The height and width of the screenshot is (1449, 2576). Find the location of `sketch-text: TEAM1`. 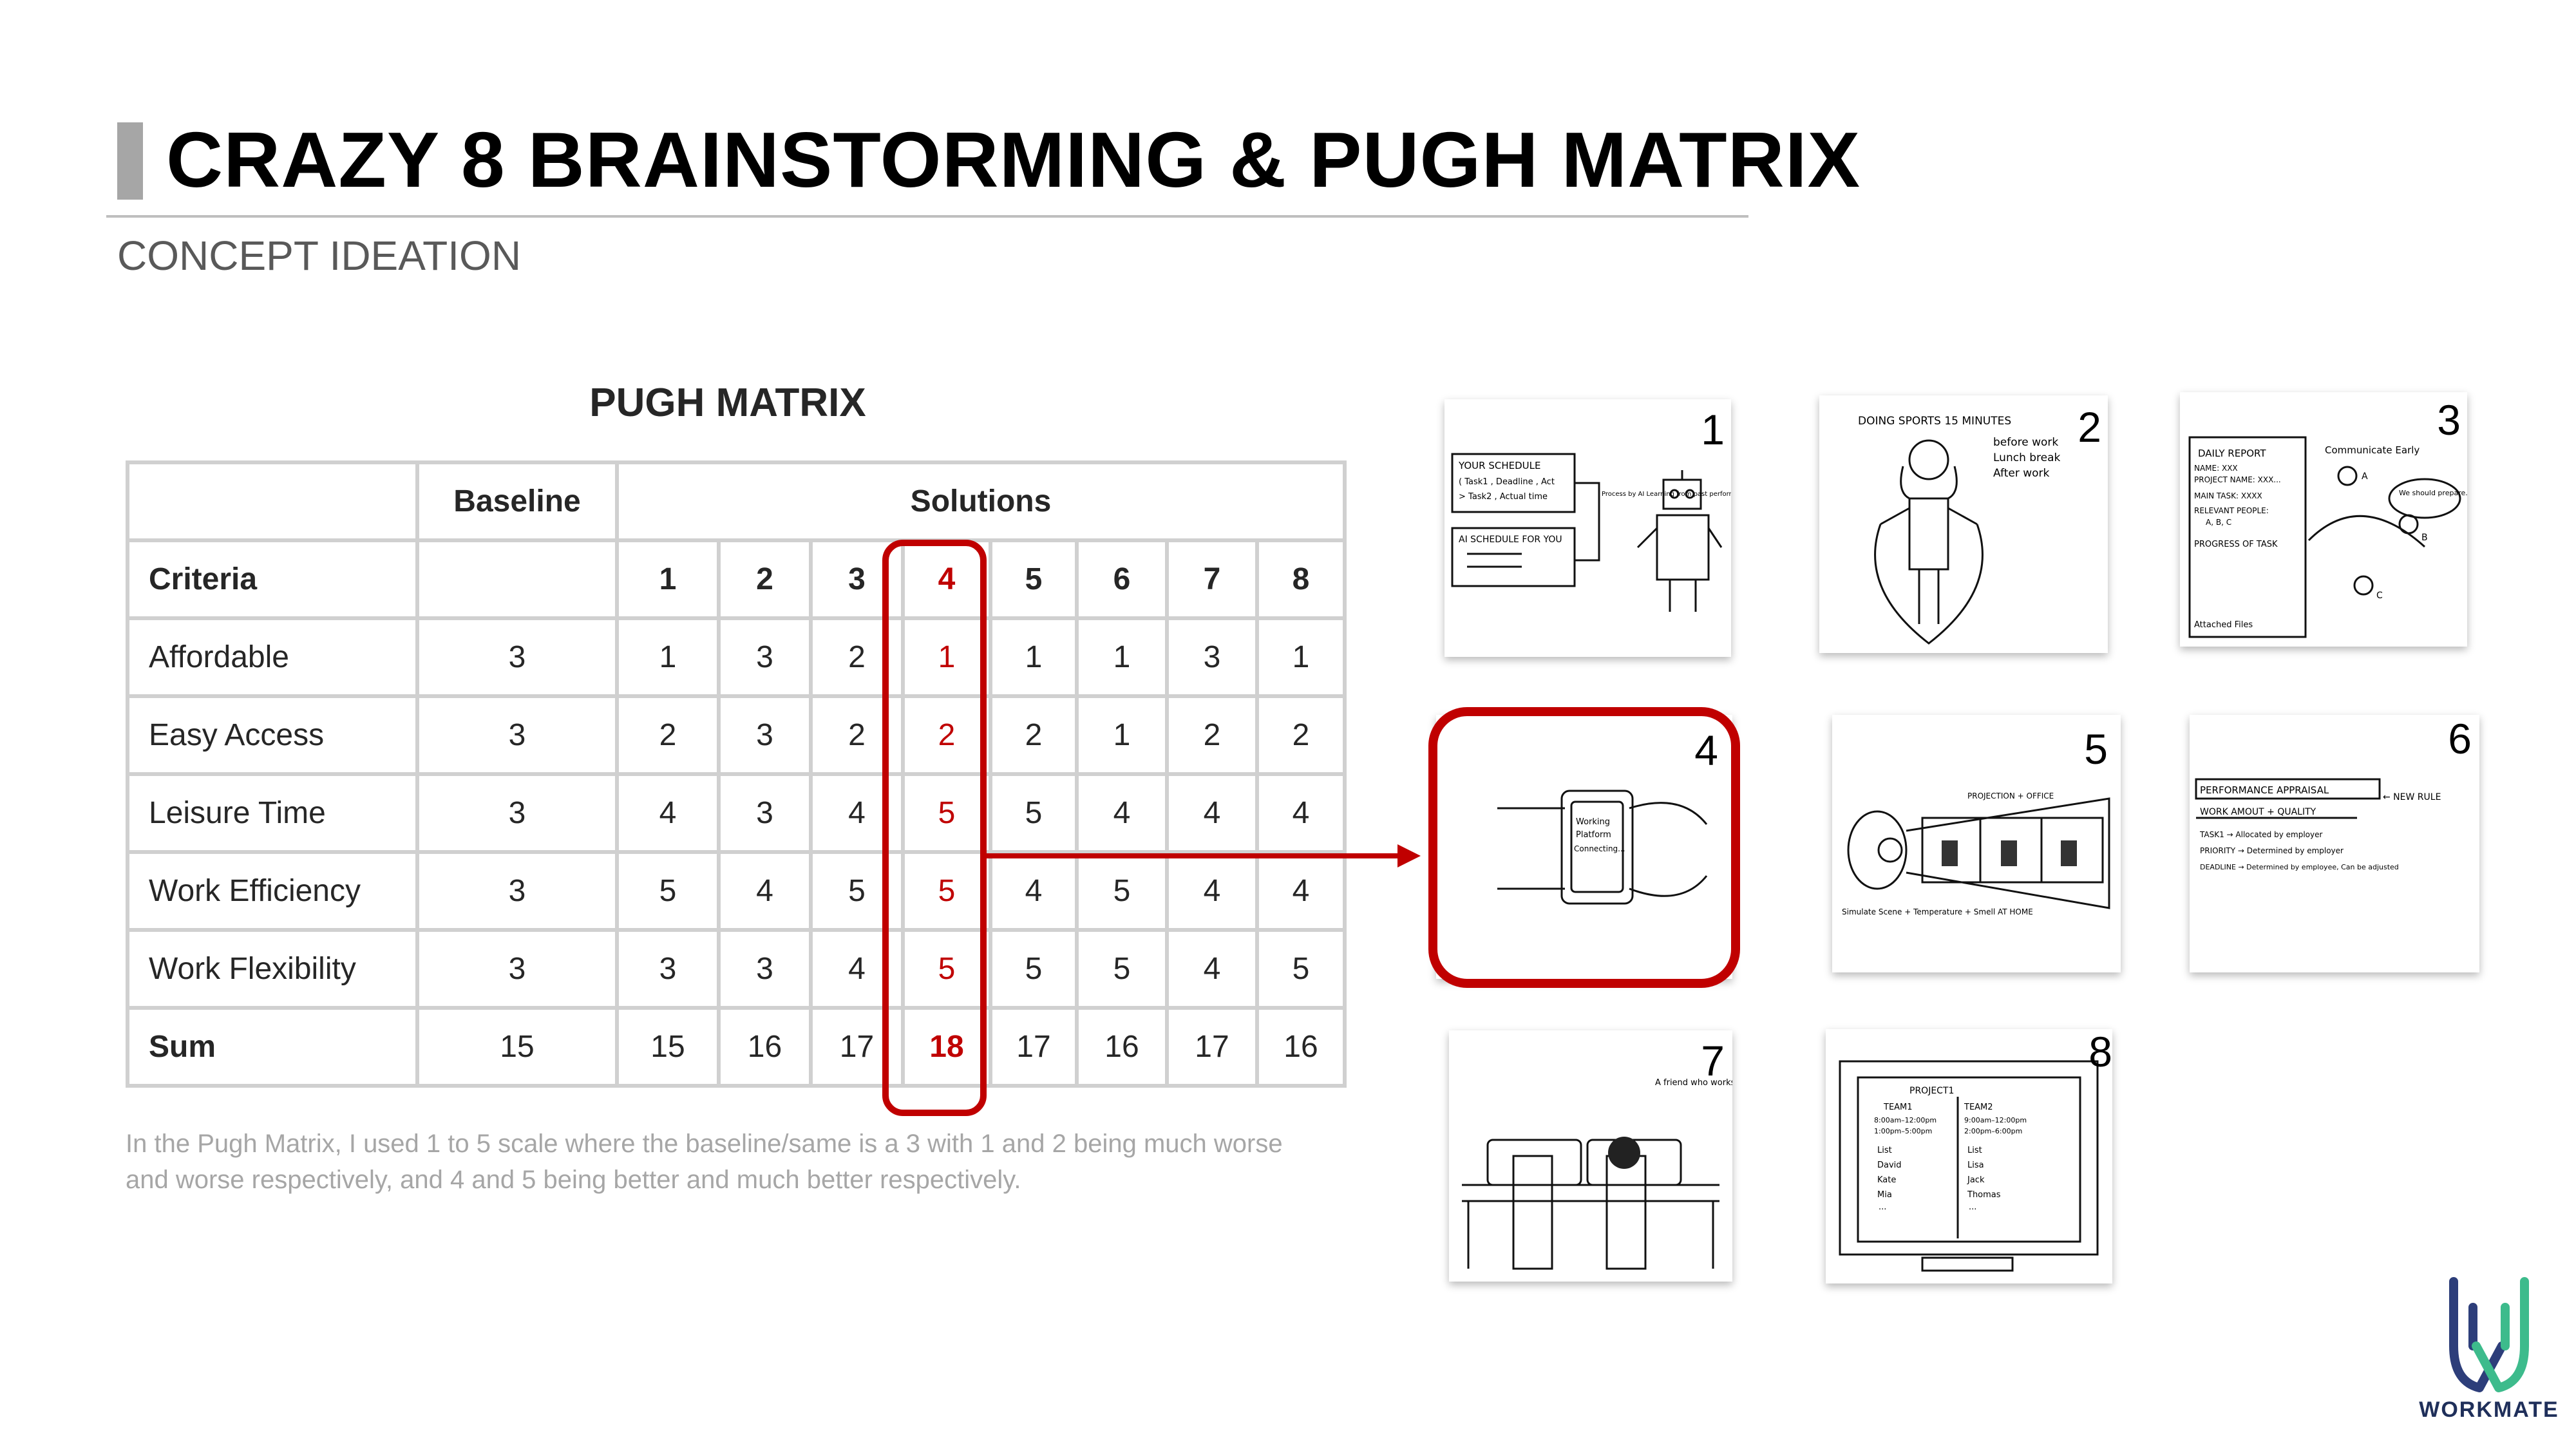

sketch-text: TEAM1 is located at coordinates (1898, 1107).